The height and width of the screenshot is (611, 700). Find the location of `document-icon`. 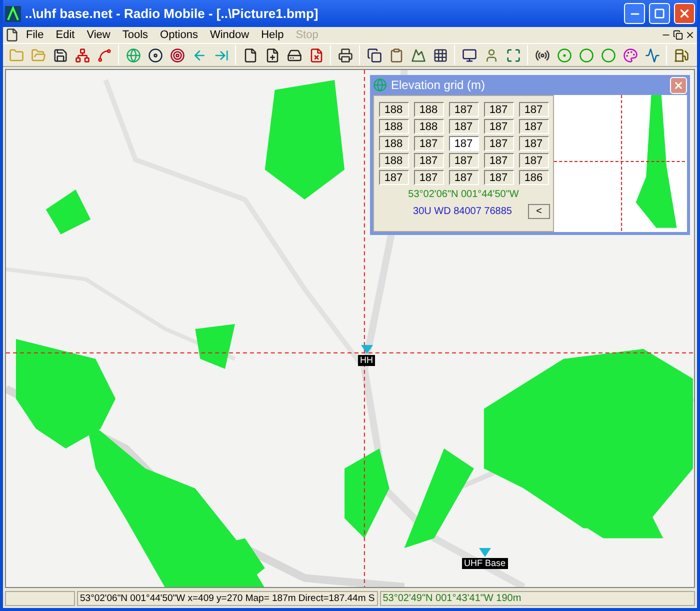

document-icon is located at coordinates (12, 35).